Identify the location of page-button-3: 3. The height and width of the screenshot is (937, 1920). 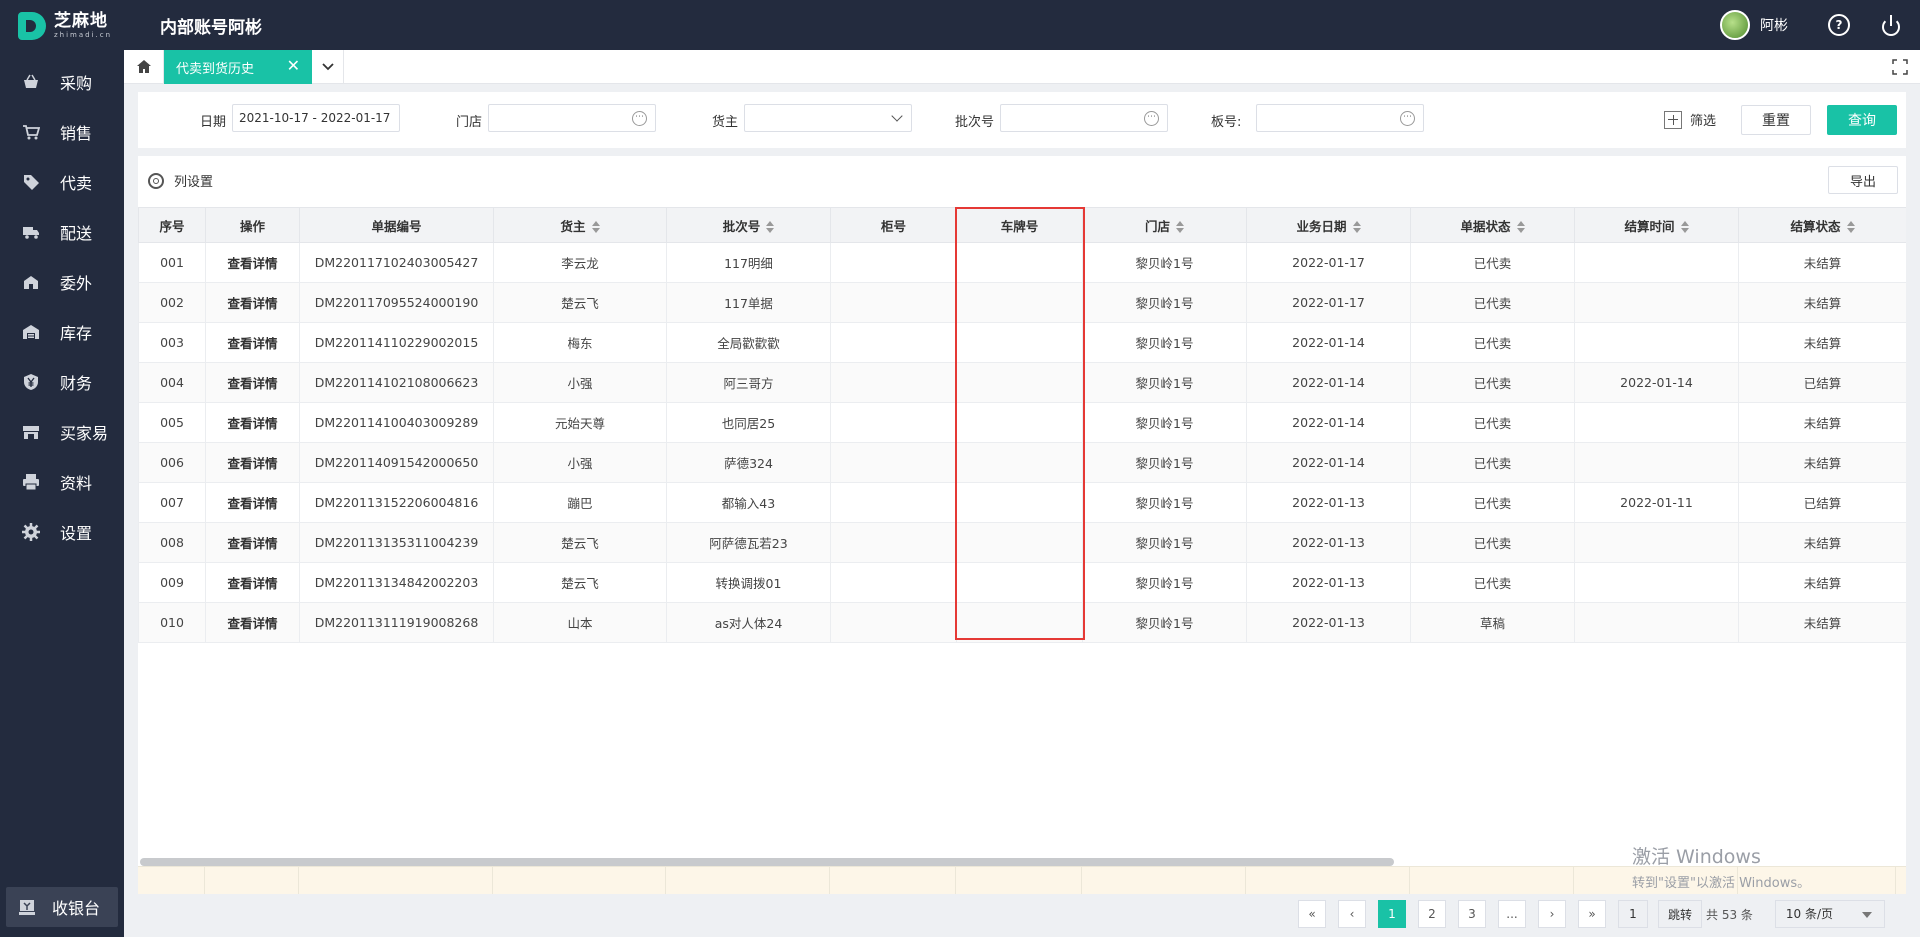
(1472, 914).